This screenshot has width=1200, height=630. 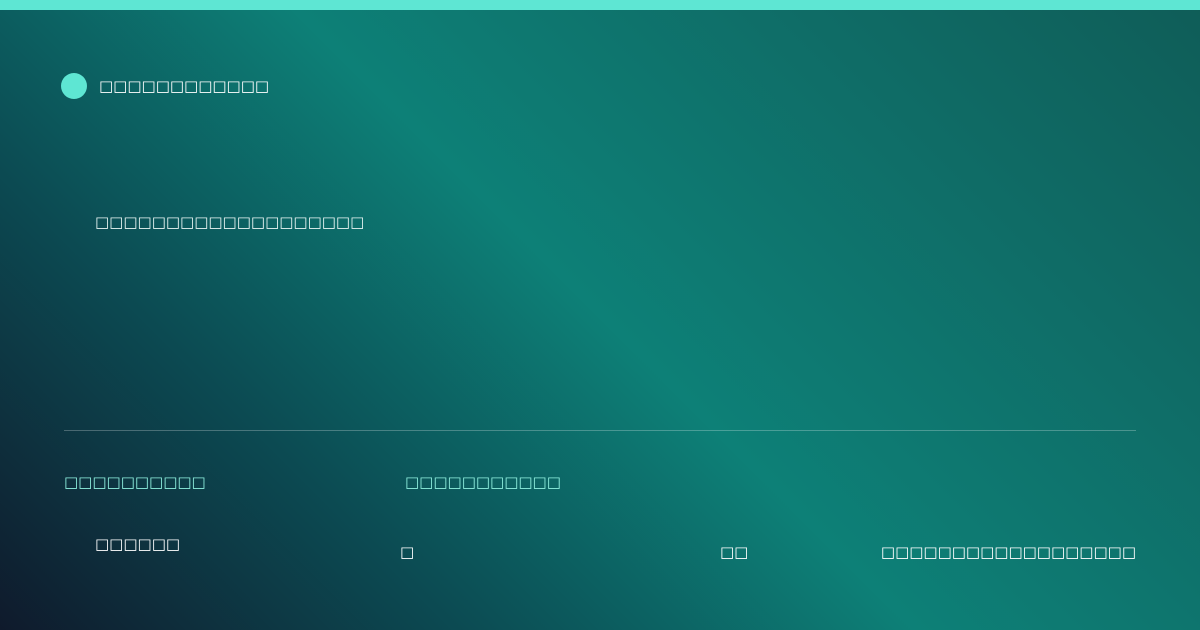 I want to click on meta-label-secondary: □□□□□□□□□□□, so click(x=483, y=482).